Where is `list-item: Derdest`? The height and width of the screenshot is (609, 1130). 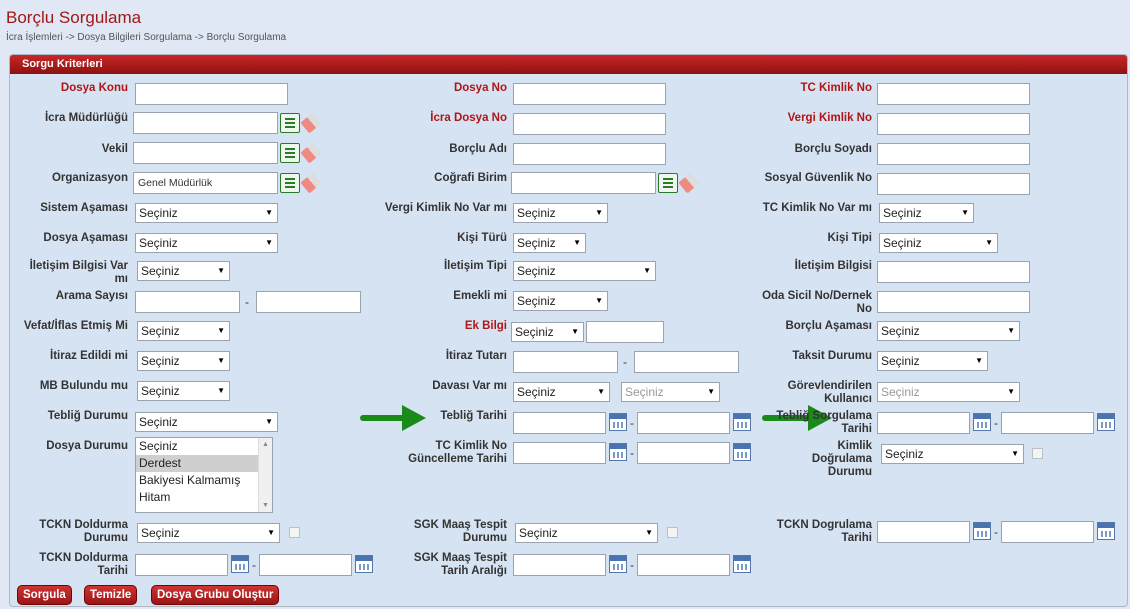
list-item: Derdest is located at coordinates (204, 463).